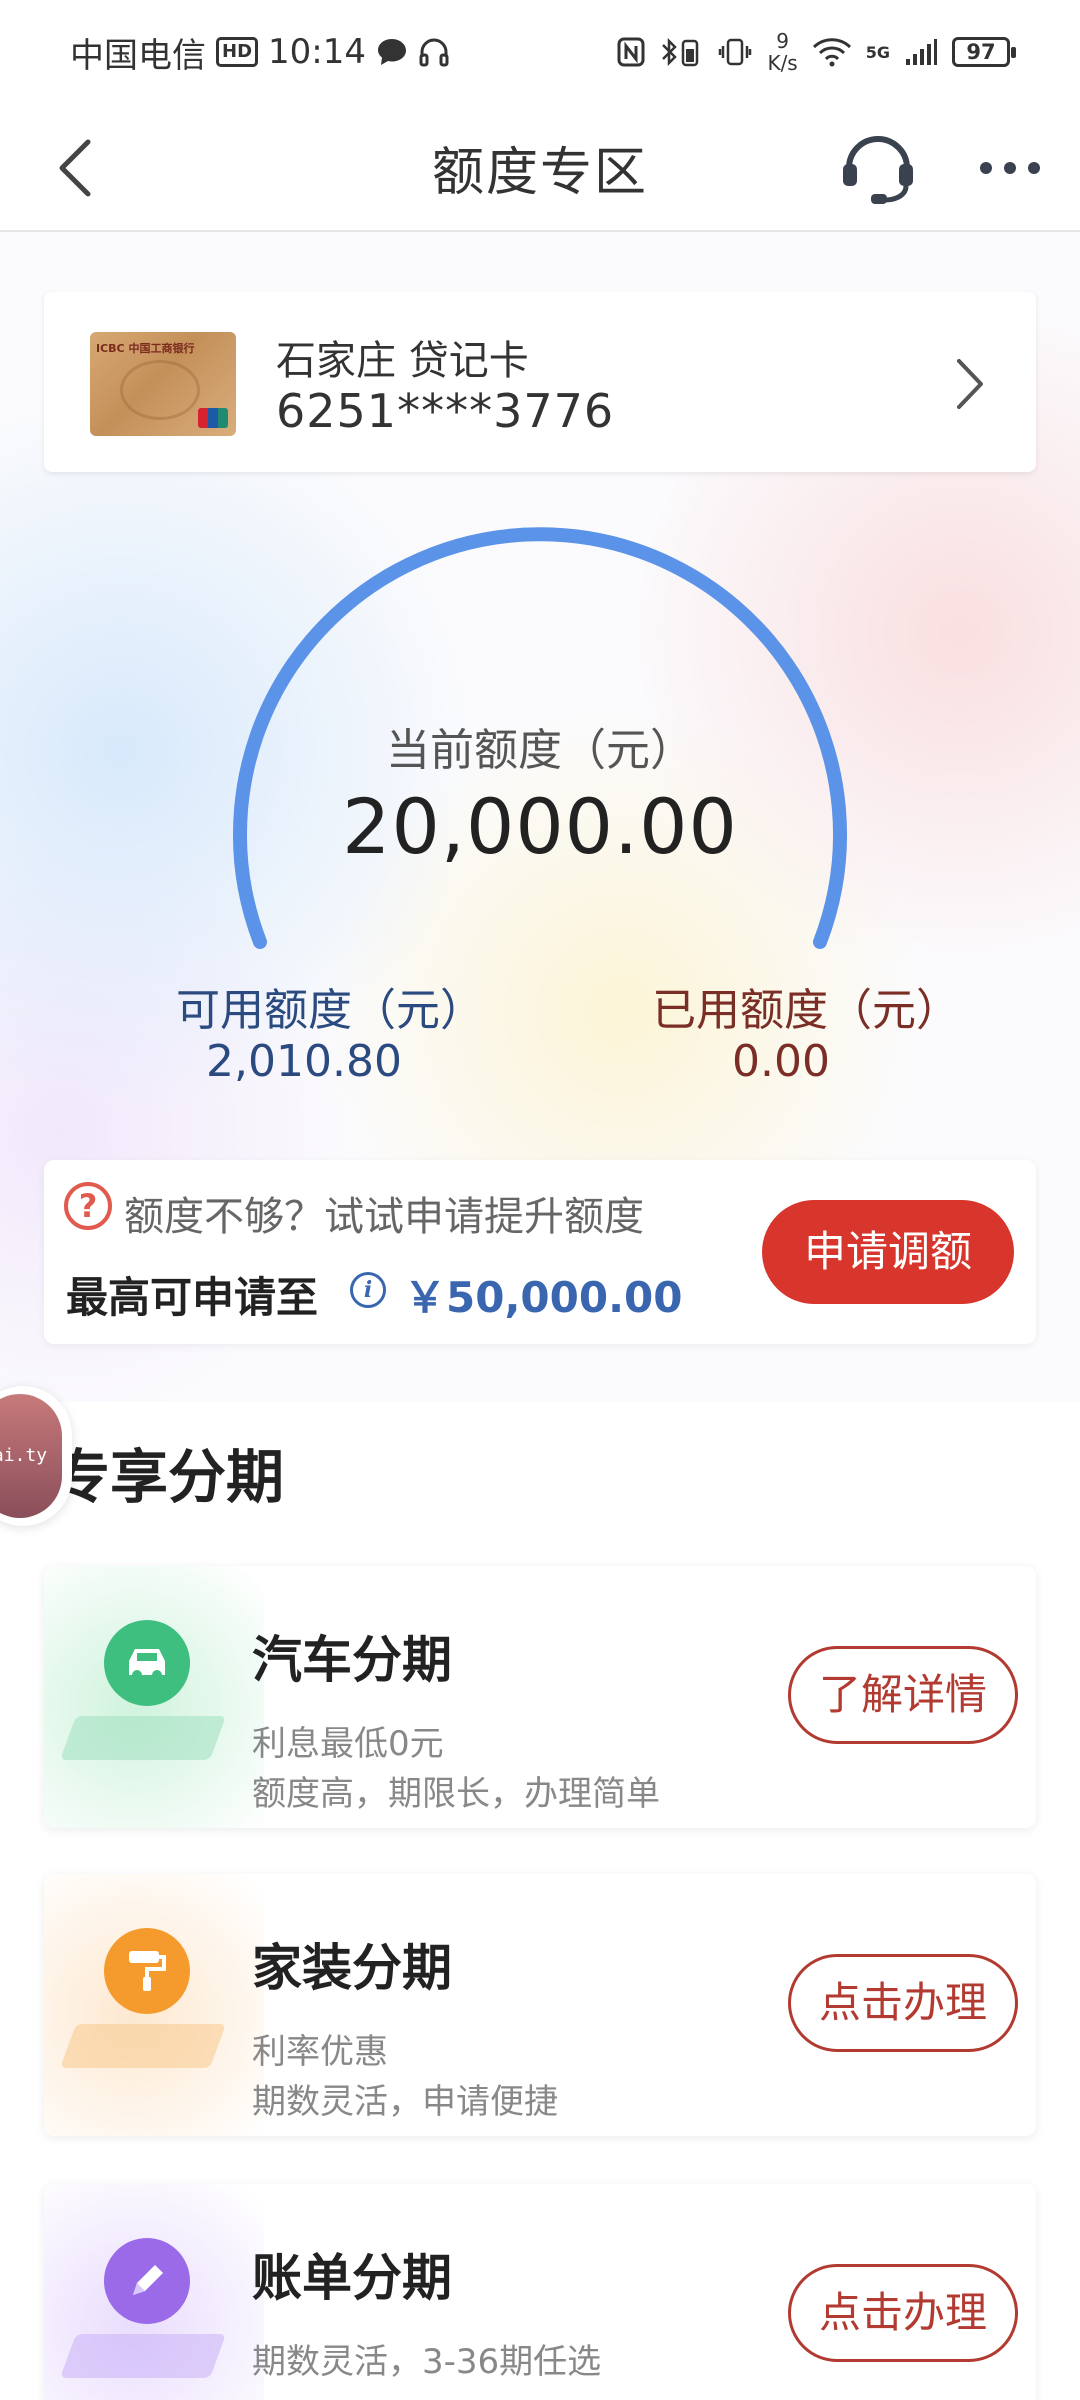  I want to click on status-right: 9 K/s 5G 97, so click(816, 52).